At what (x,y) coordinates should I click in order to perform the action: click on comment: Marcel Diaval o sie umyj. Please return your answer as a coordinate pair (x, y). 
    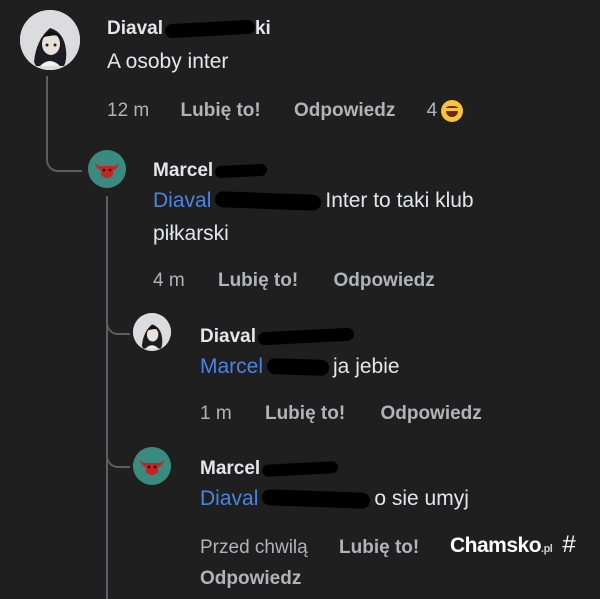
    Looking at the image, I should click on (334, 486).